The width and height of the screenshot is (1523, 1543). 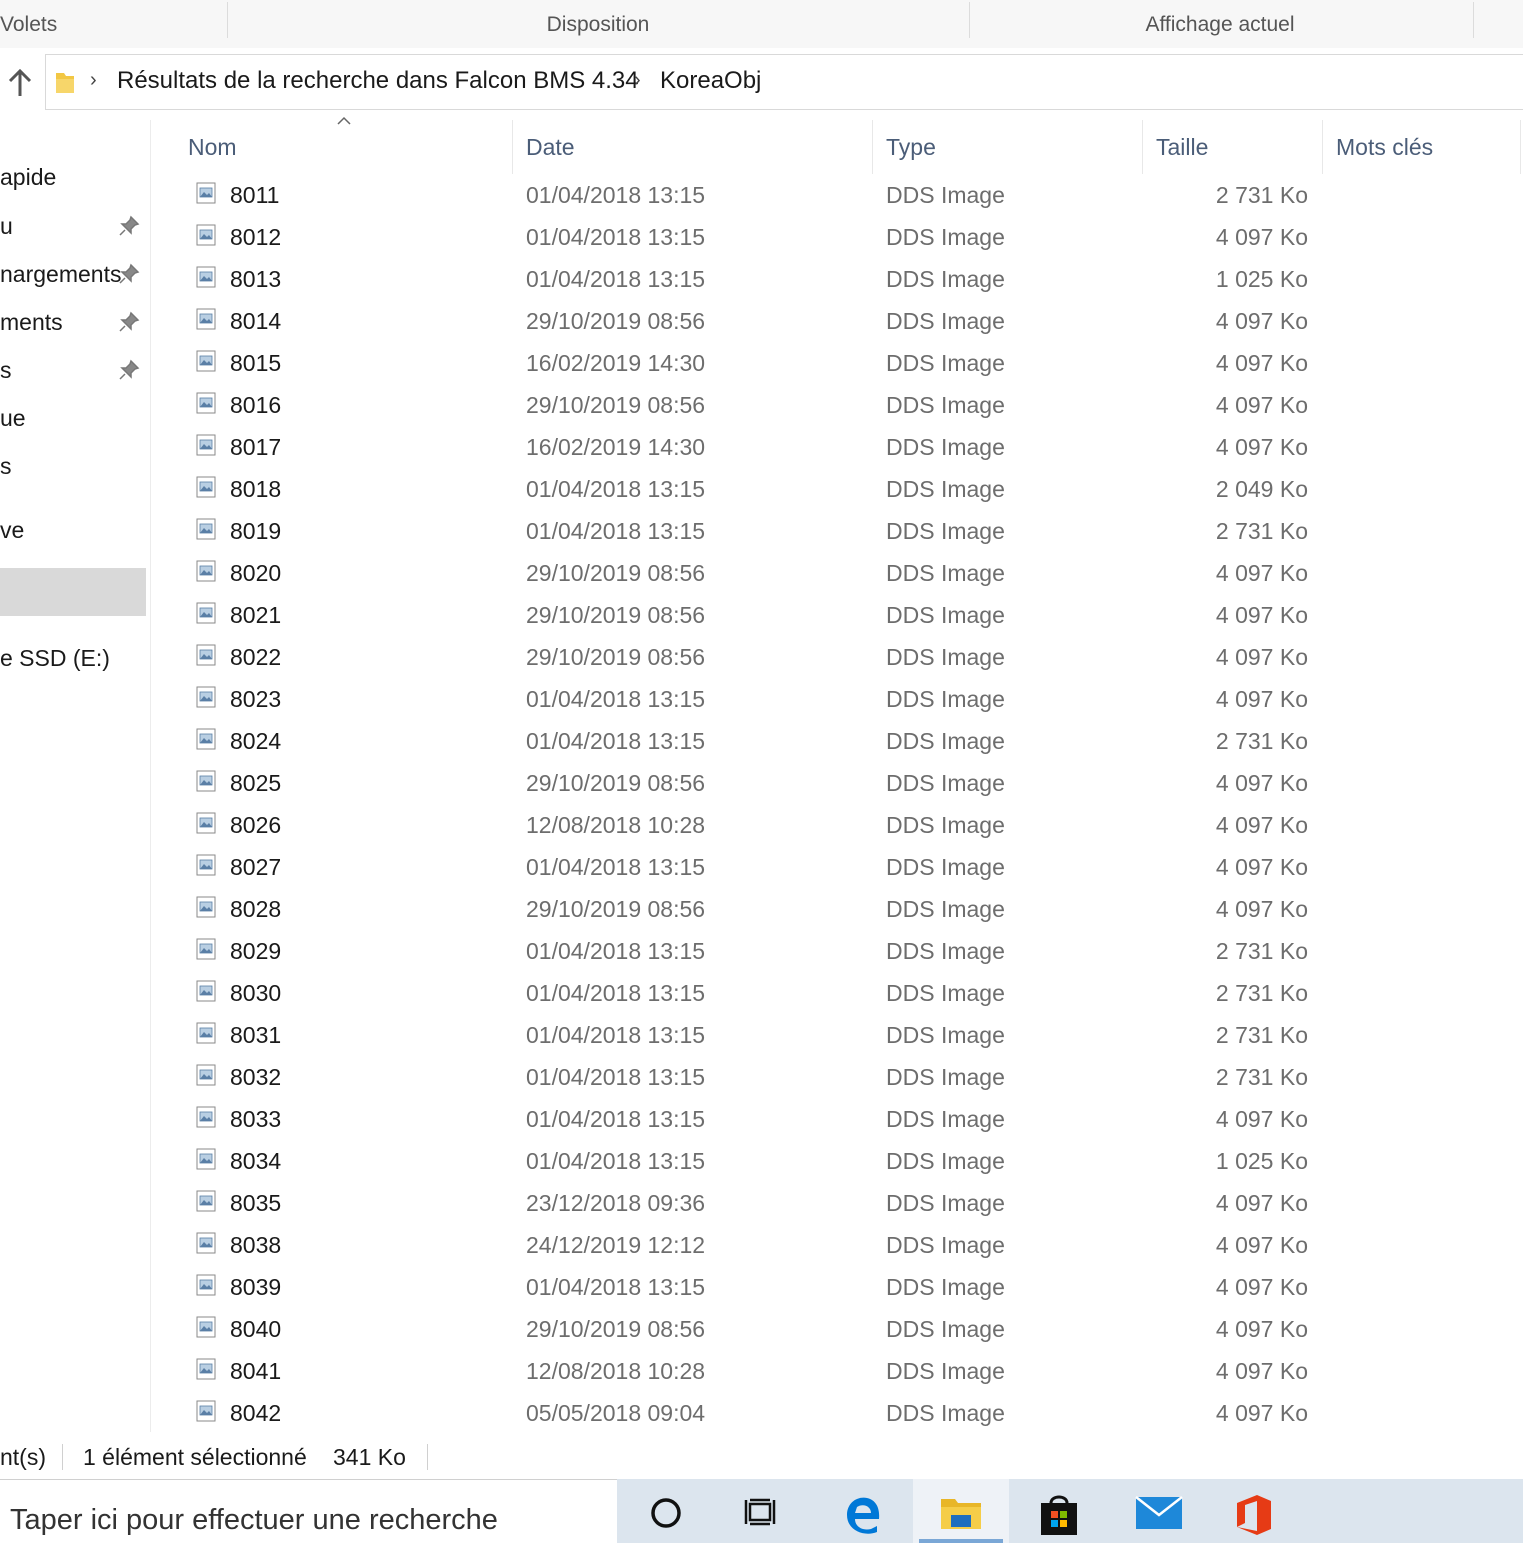 What do you see at coordinates (837, 909) in the screenshot?
I see `table-row: 8028 29/10/2019 08:56 DDS Image 4 097 Ko` at bounding box center [837, 909].